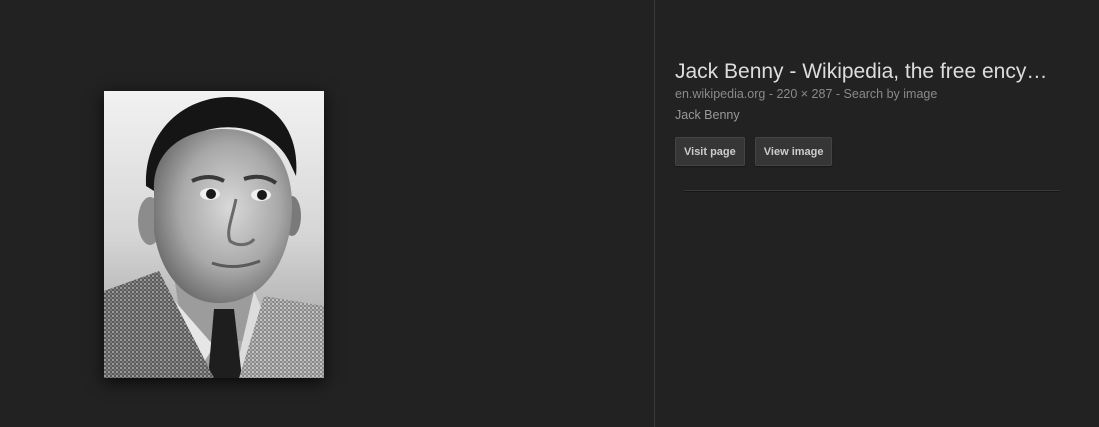  I want to click on action-buttons: Visit page View image, so click(875, 151).